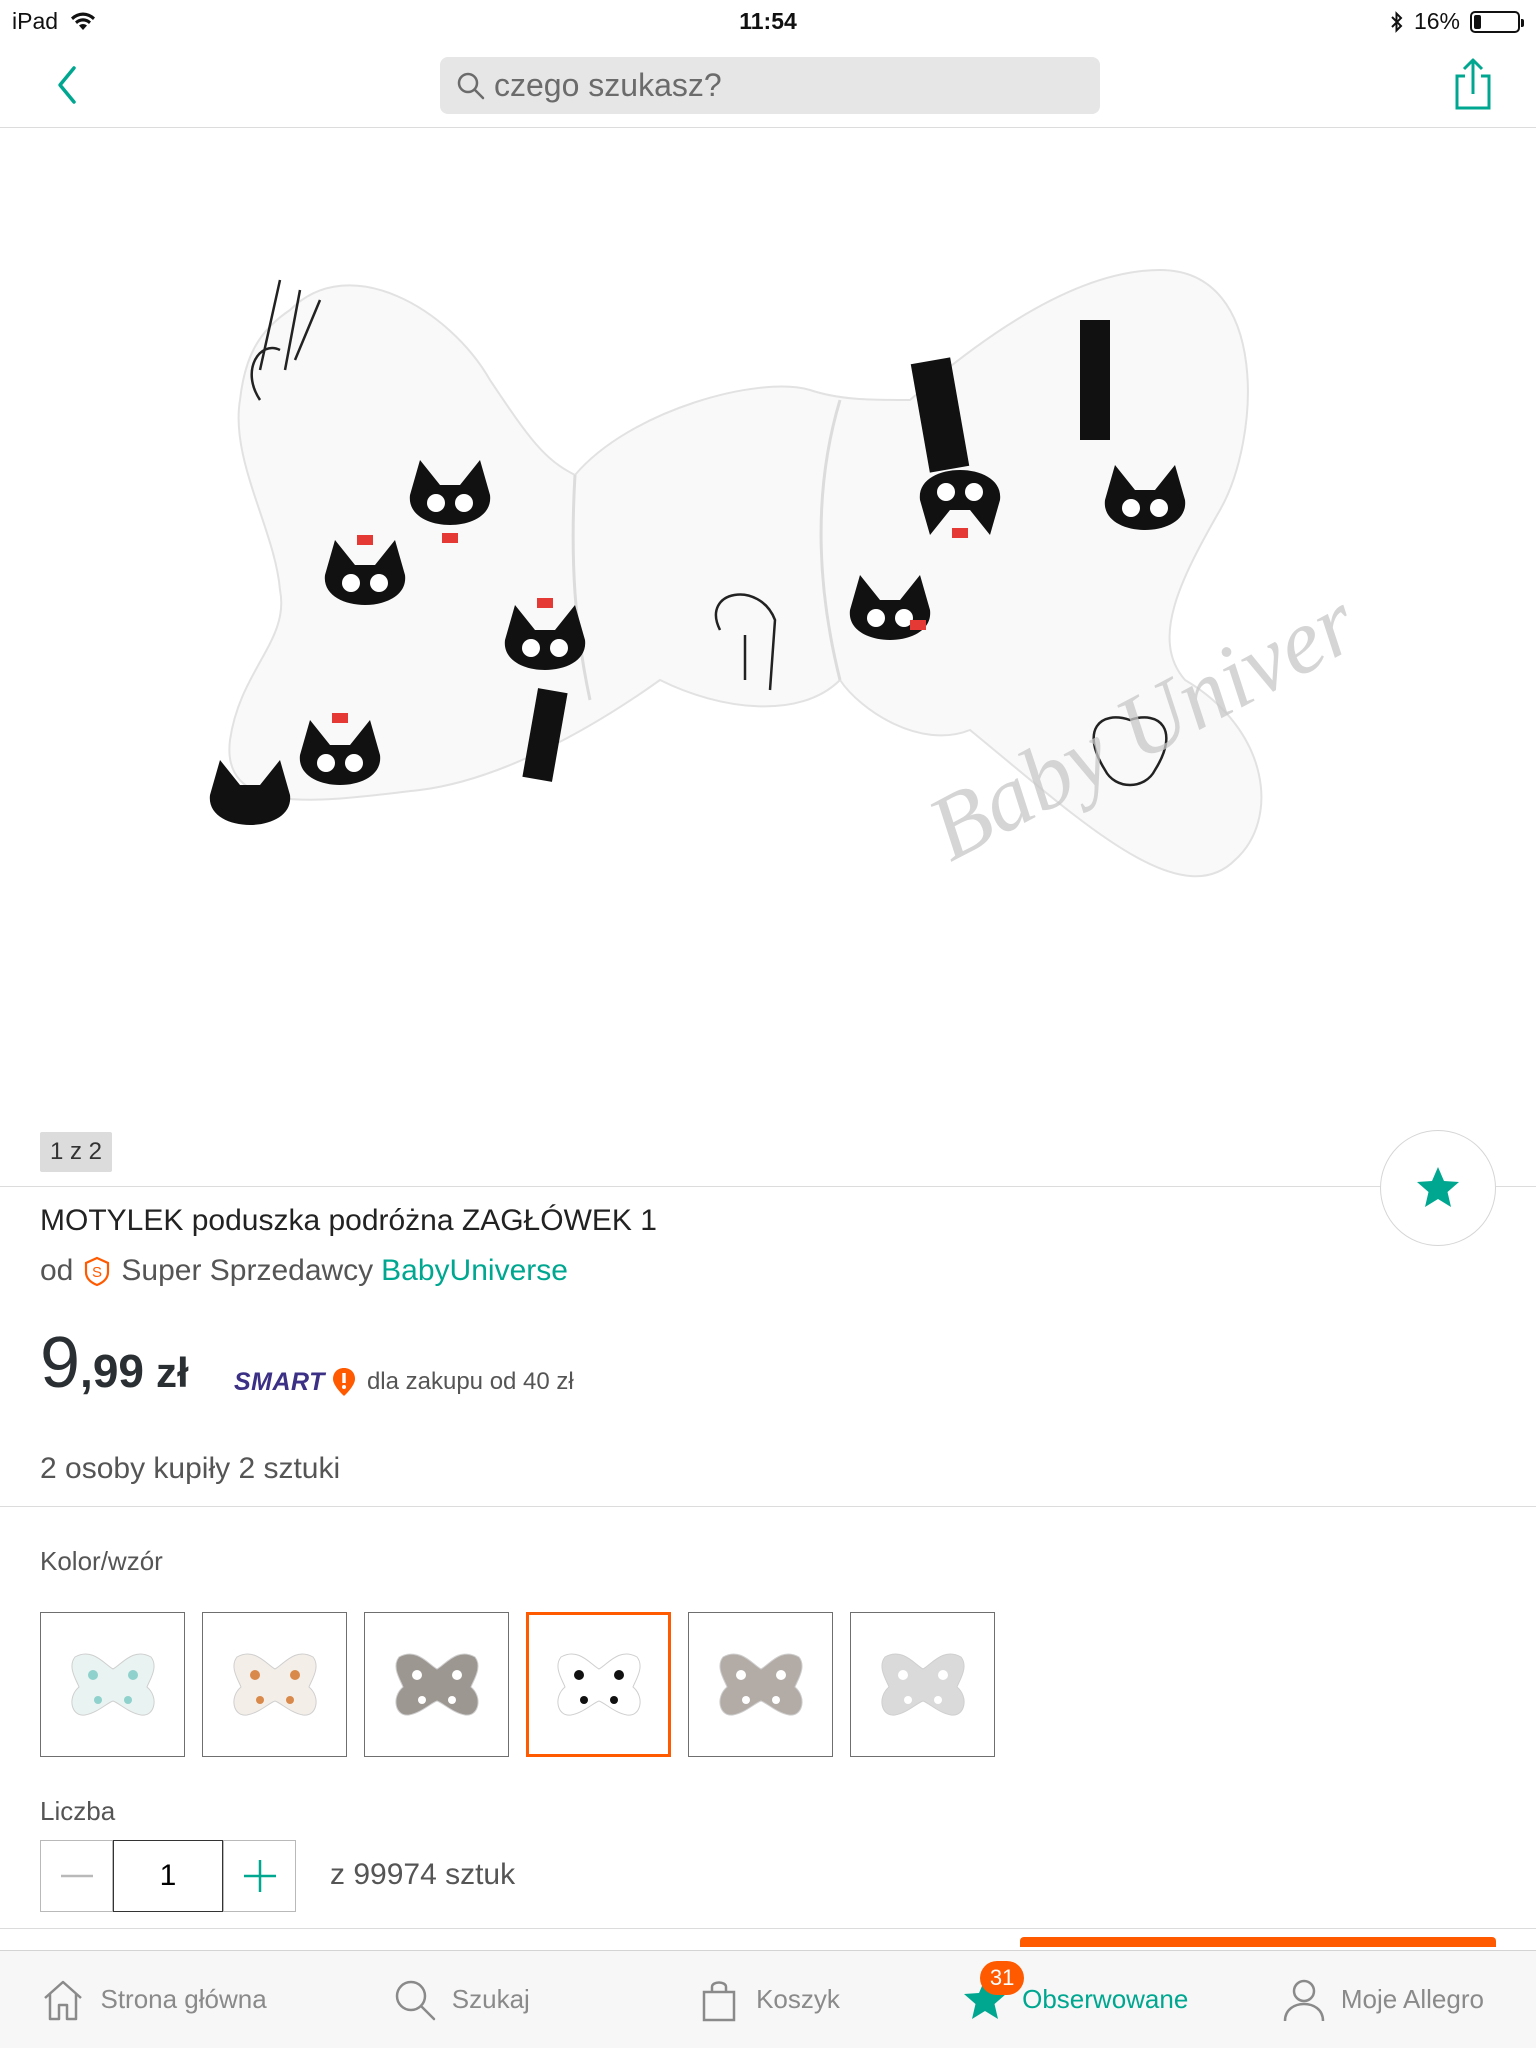 The width and height of the screenshot is (1536, 2048). I want to click on variant-tile-grey-dots, so click(436, 1684).